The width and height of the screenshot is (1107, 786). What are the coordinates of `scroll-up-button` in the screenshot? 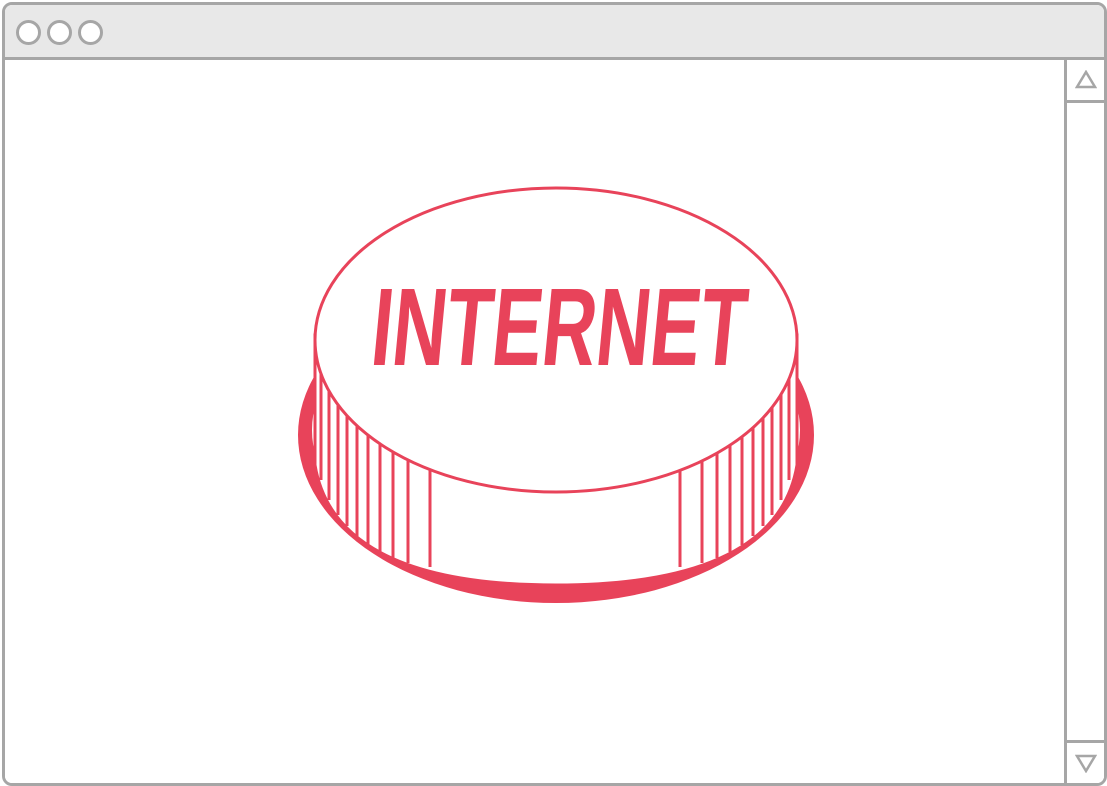 It's located at (1085, 81).